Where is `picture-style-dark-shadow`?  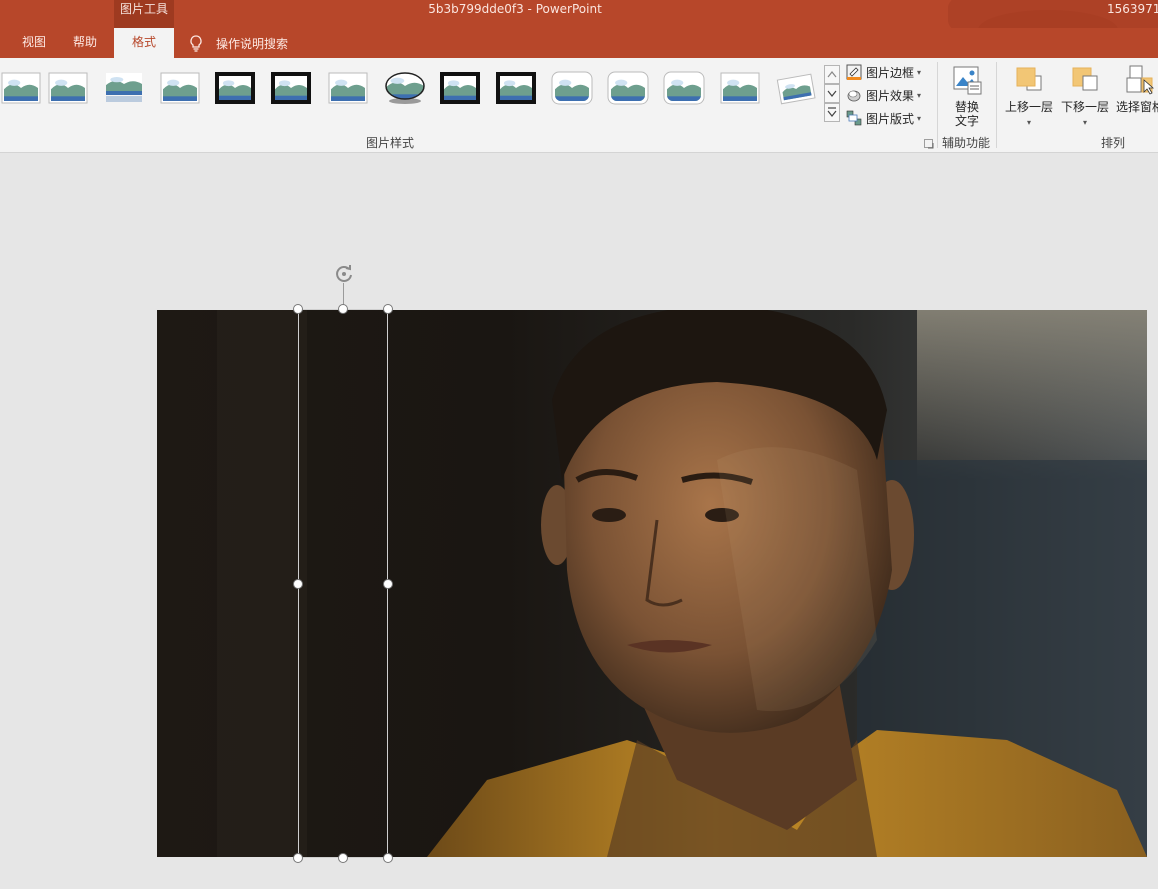
picture-style-dark-shadow is located at coordinates (348, 88).